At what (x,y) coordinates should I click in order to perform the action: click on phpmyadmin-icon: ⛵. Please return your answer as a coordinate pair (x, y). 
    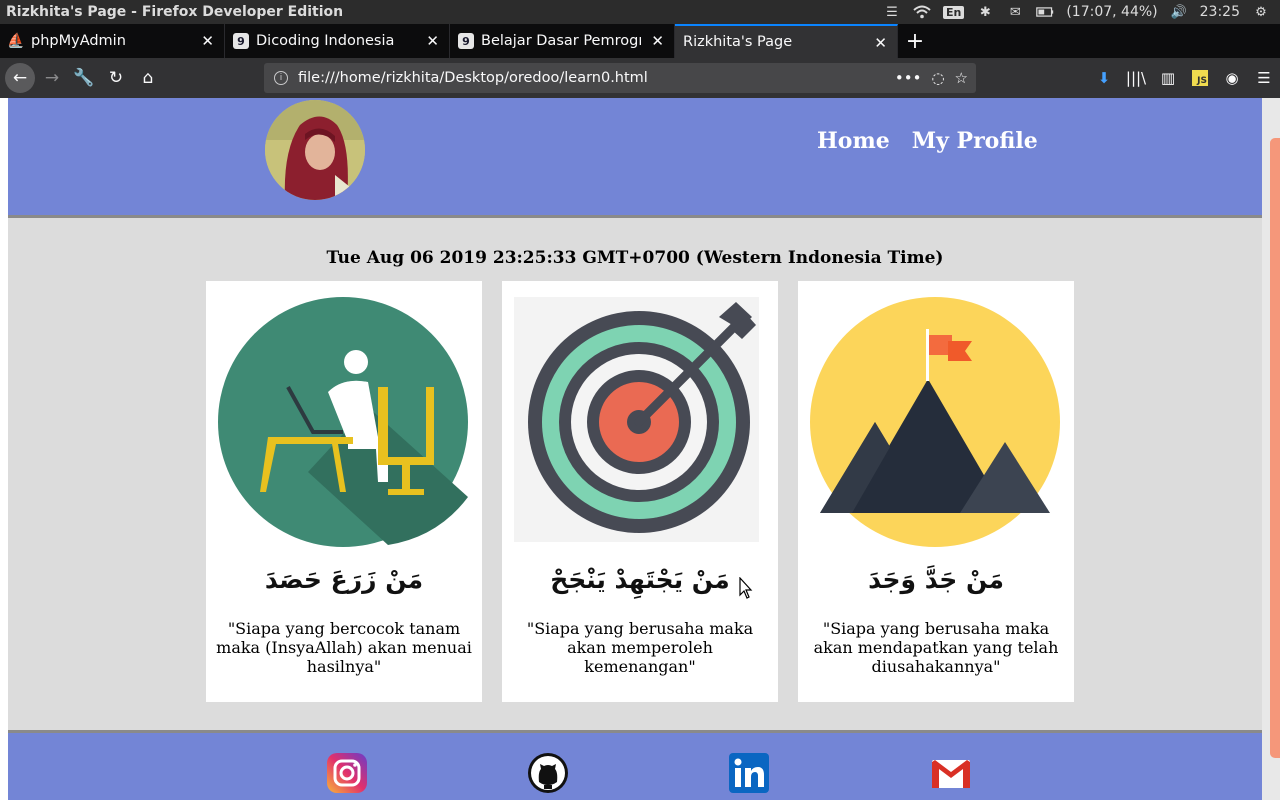
    Looking at the image, I should click on (16, 41).